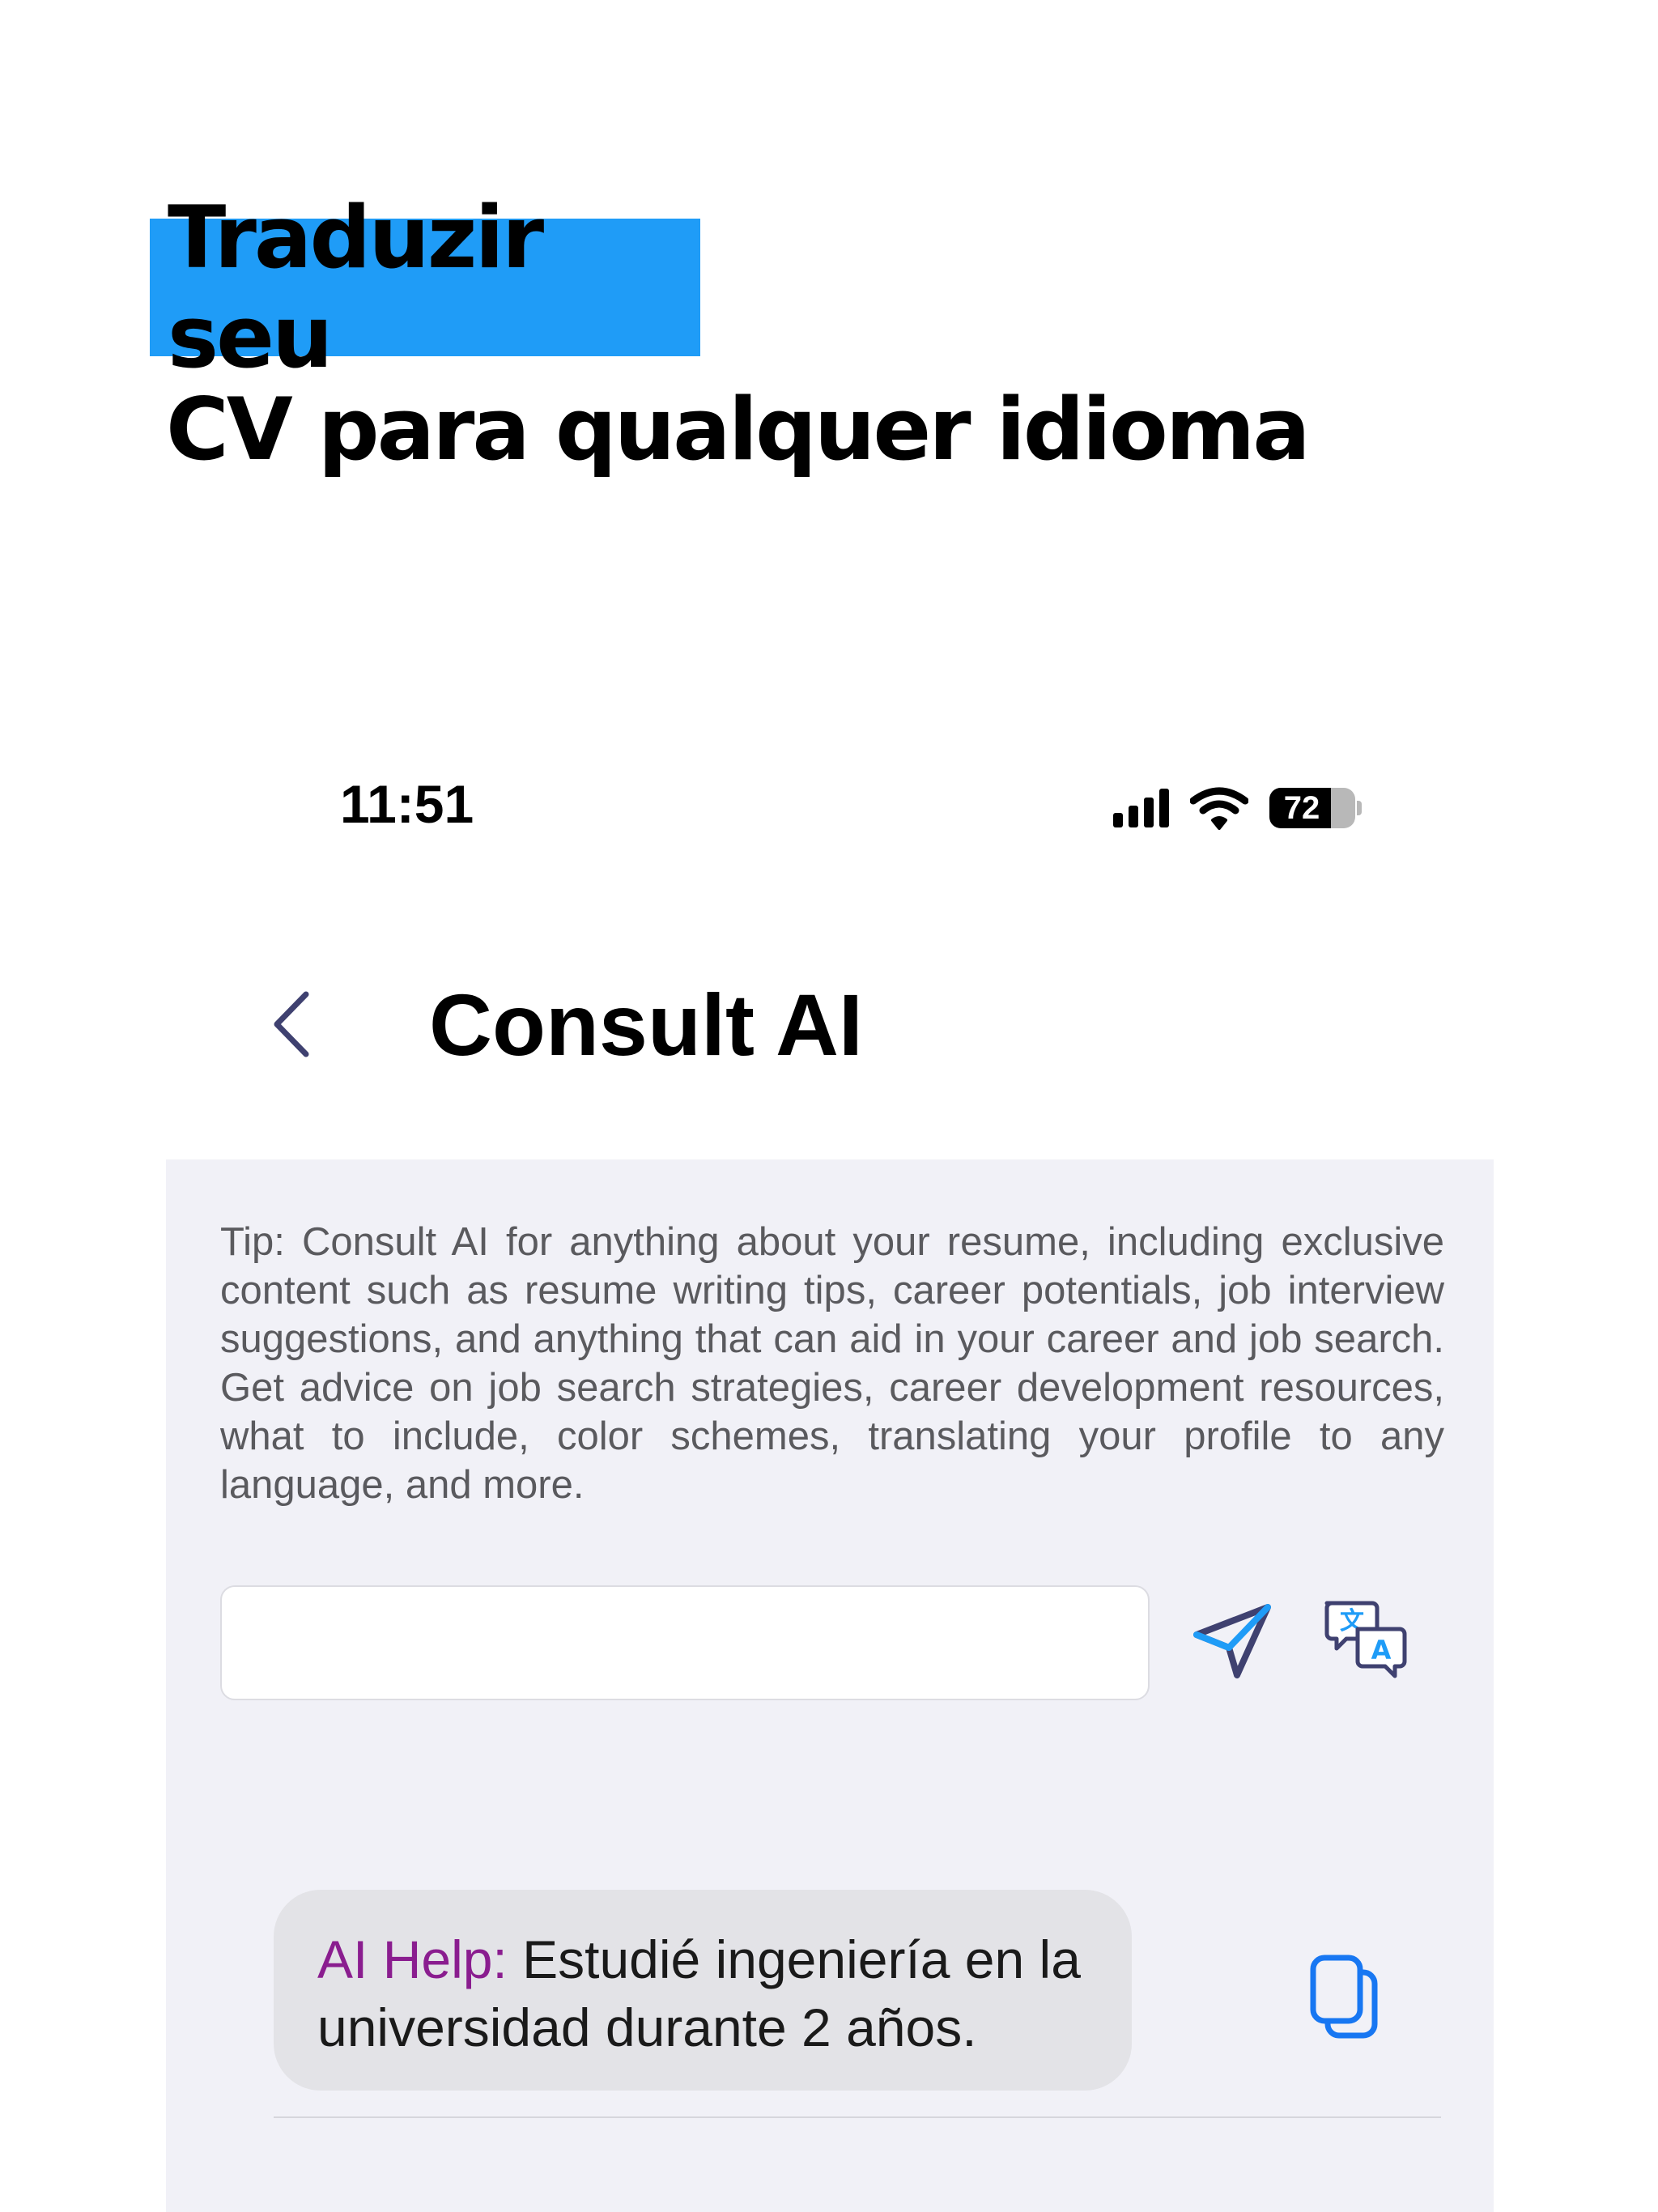  Describe the element at coordinates (857, 2117) in the screenshot. I see `message-divider` at that location.